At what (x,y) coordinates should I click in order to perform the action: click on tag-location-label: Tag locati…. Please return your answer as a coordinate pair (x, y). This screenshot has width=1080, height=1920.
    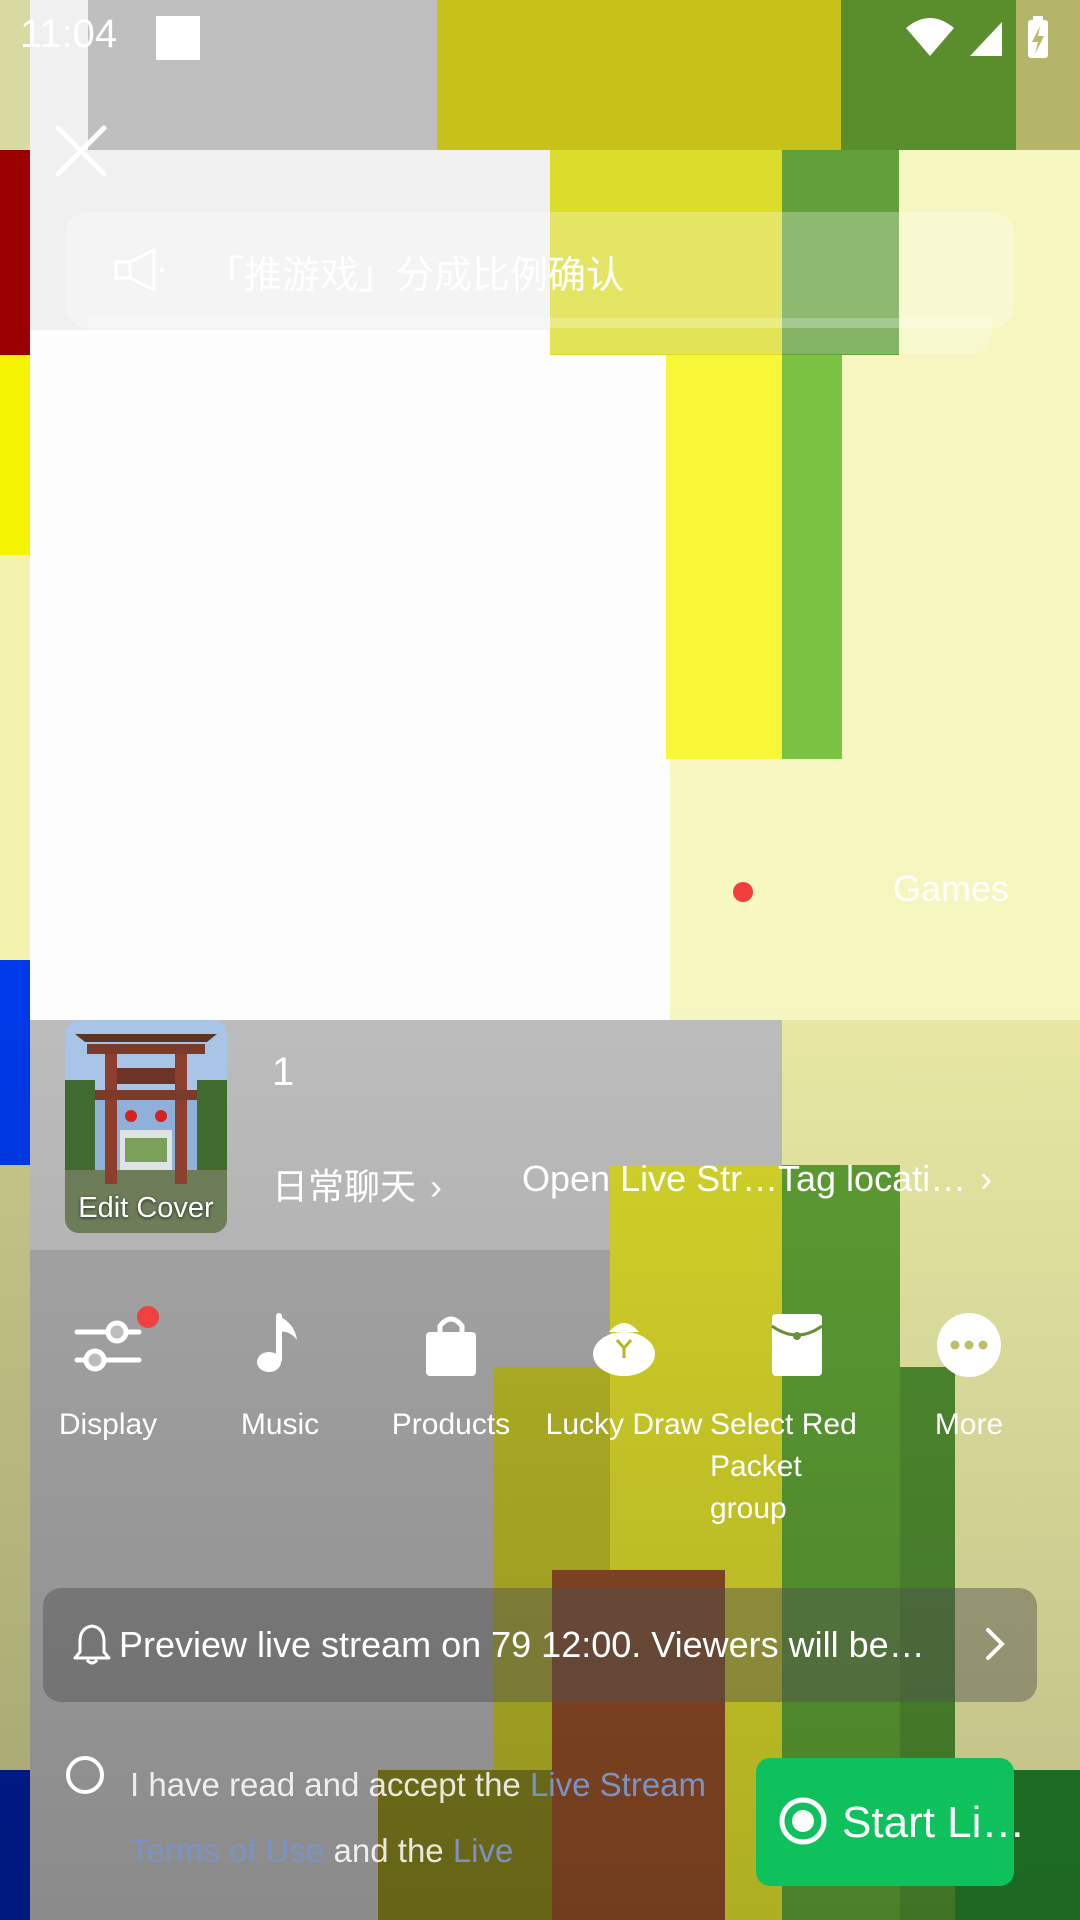
    Looking at the image, I should click on (872, 1178).